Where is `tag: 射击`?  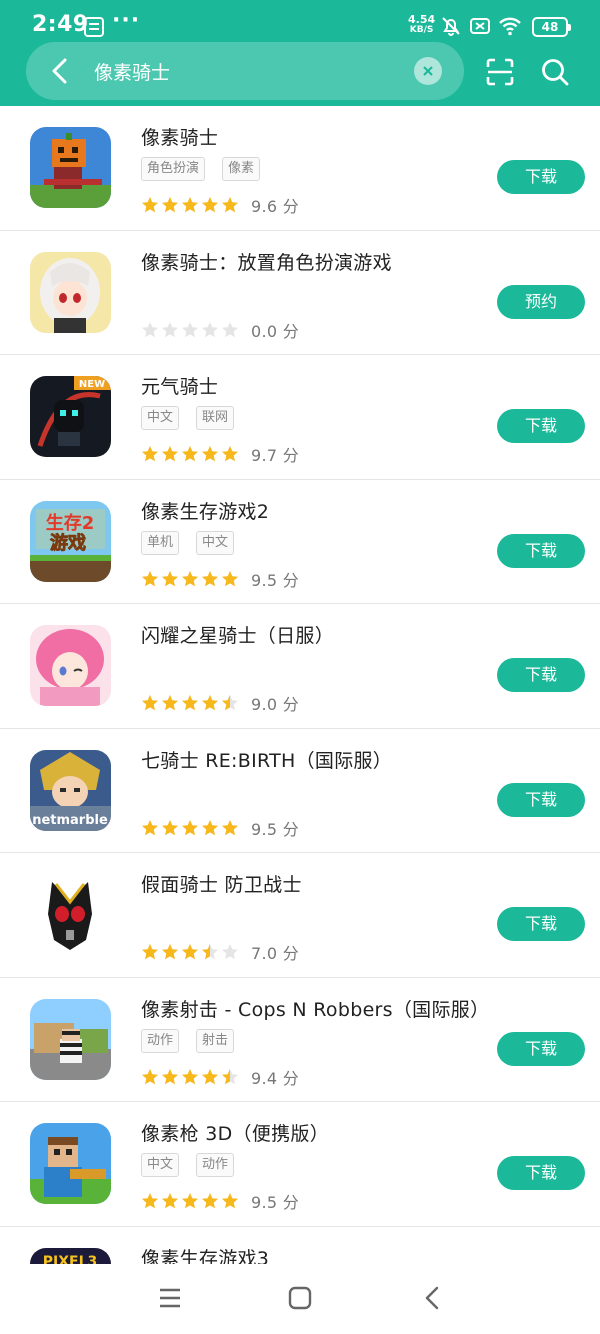 tag: 射击 is located at coordinates (215, 1040).